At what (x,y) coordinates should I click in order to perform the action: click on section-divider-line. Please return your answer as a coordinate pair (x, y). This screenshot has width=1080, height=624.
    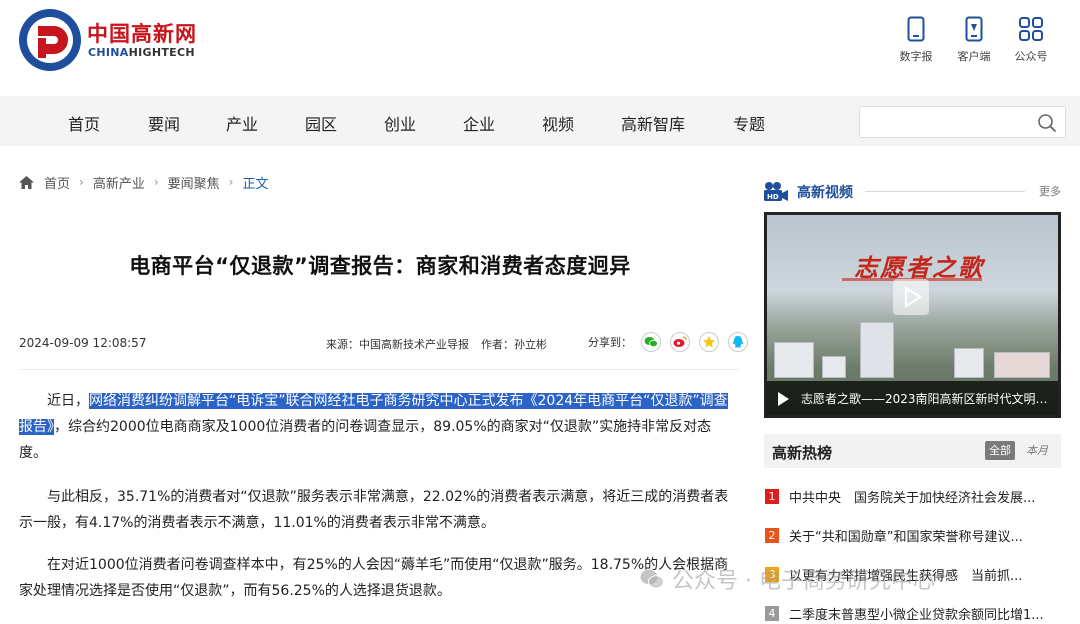
    Looking at the image, I should click on (945, 191).